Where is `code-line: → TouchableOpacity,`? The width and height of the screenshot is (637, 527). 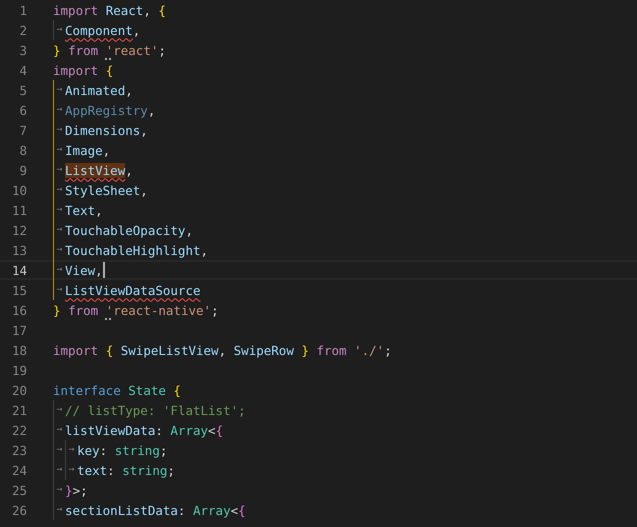 code-line: → TouchableOpacity, is located at coordinates (123, 230).